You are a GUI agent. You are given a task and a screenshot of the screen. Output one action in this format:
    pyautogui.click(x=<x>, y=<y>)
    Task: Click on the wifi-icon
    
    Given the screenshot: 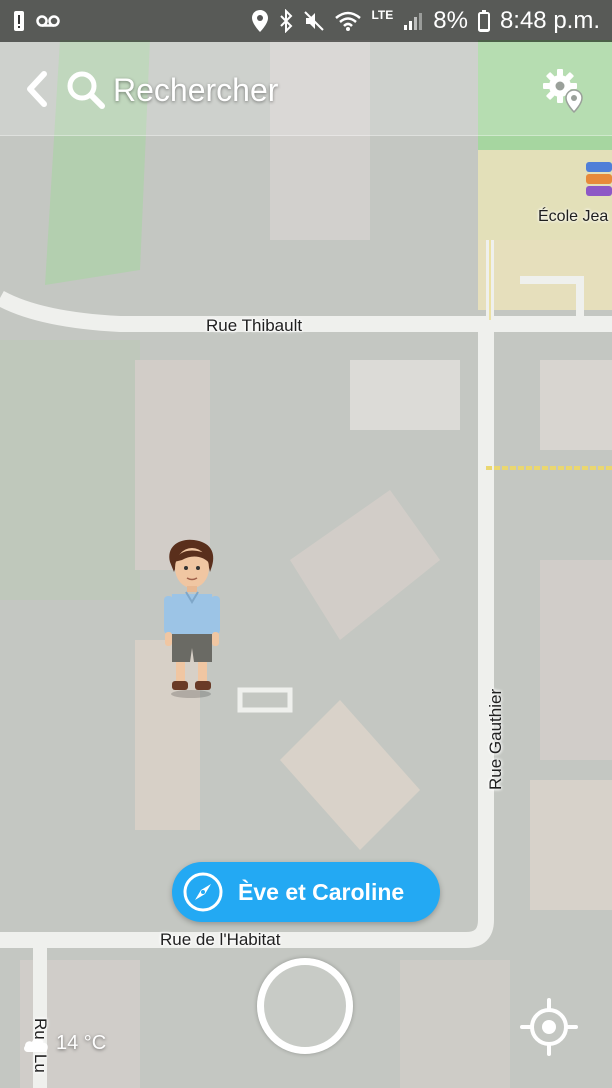 What is the action you would take?
    pyautogui.click(x=348, y=21)
    